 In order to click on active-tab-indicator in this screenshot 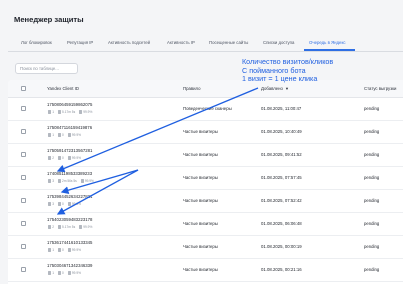, I will do `click(329, 50)`.